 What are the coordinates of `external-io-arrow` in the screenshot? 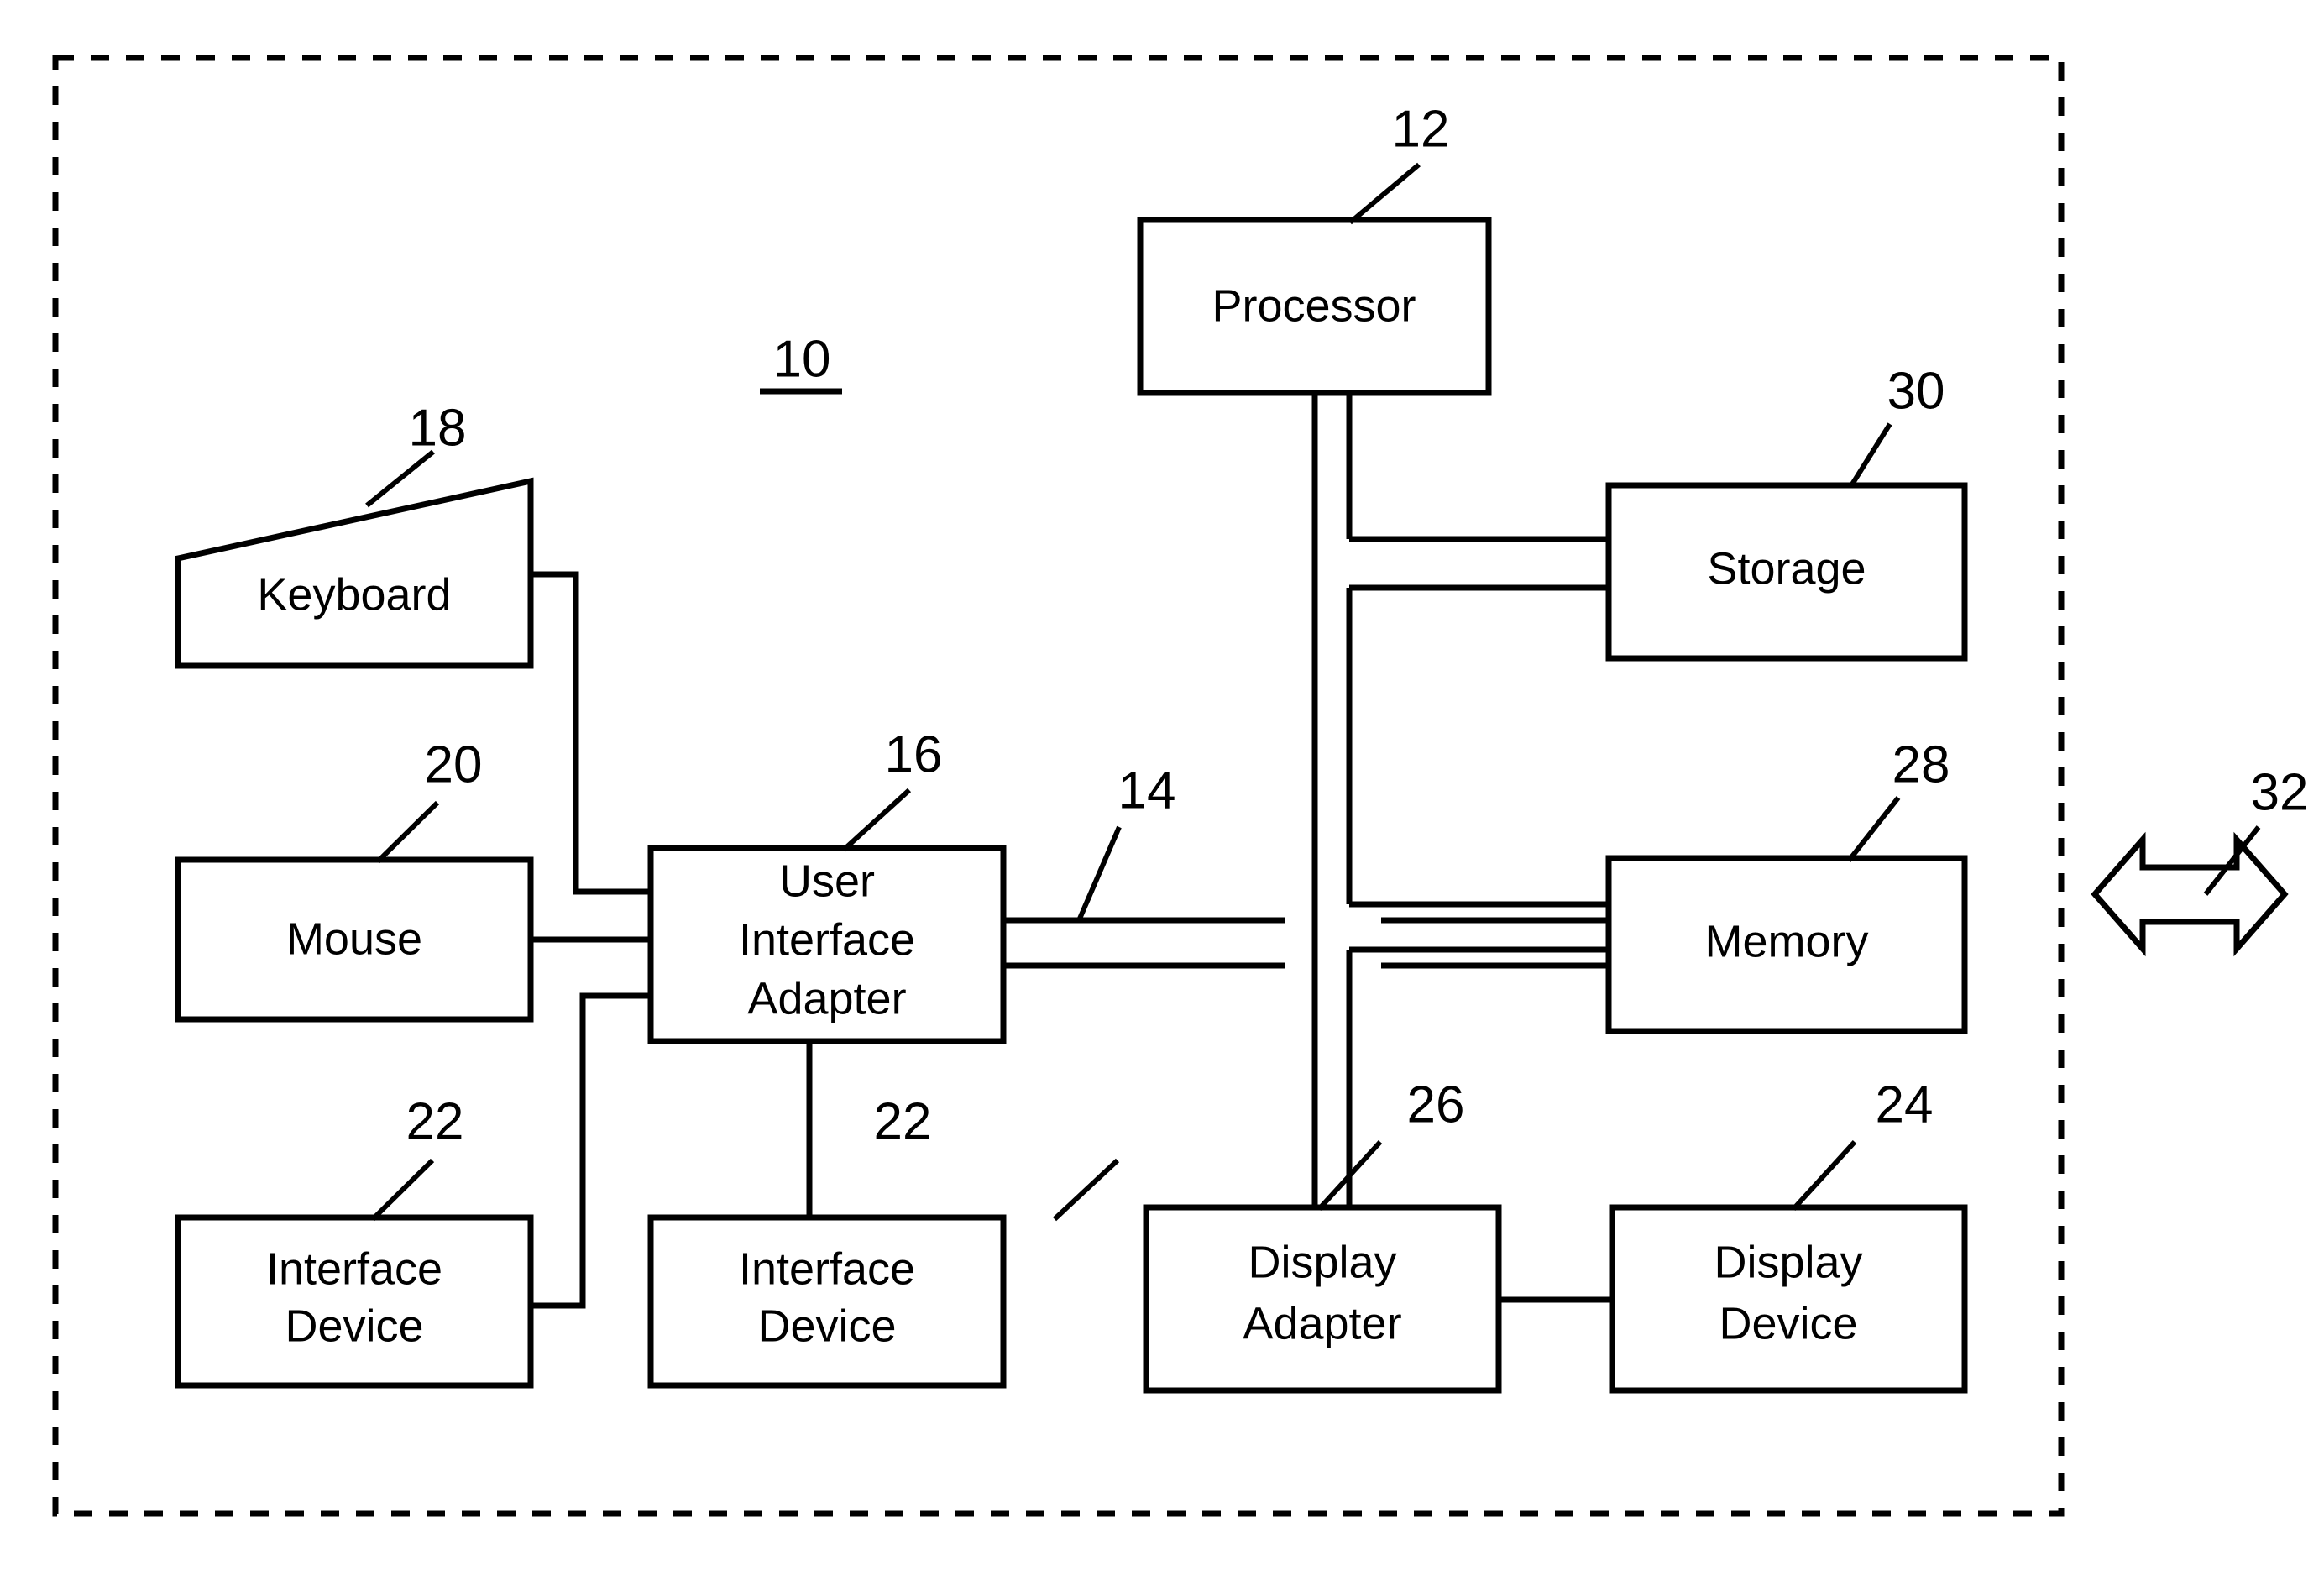 It's located at (2190, 894).